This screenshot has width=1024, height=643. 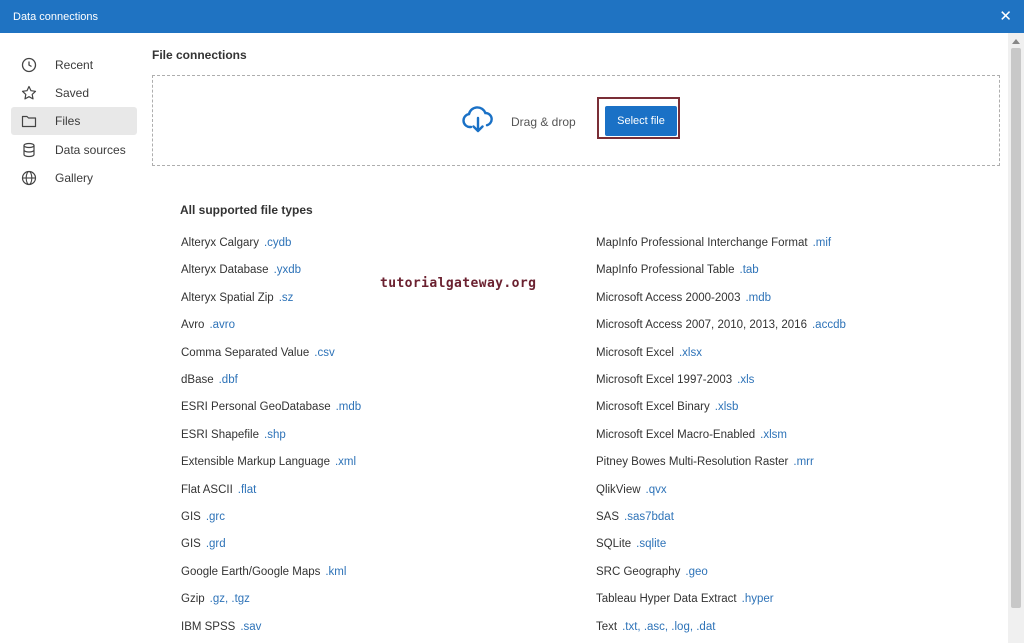 I want to click on file-type-name: ESRI Personal GeoDatabase, so click(x=256, y=407).